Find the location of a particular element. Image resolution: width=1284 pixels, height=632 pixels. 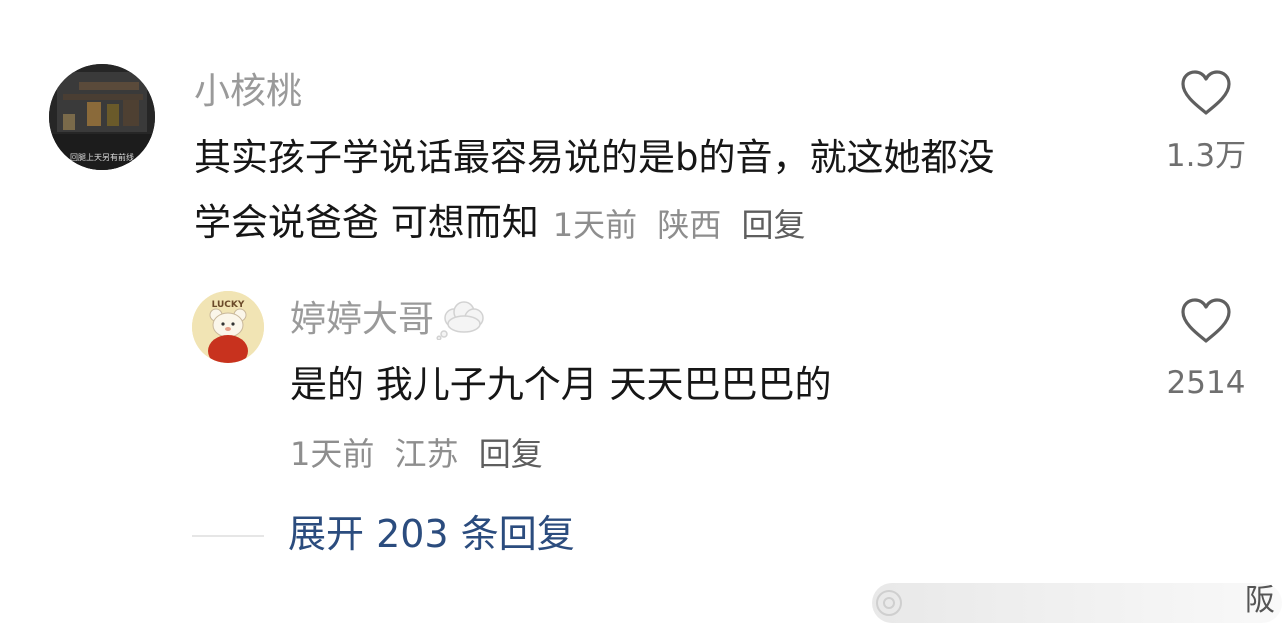

avatar-lucky-text: LUCKY is located at coordinates (228, 305).